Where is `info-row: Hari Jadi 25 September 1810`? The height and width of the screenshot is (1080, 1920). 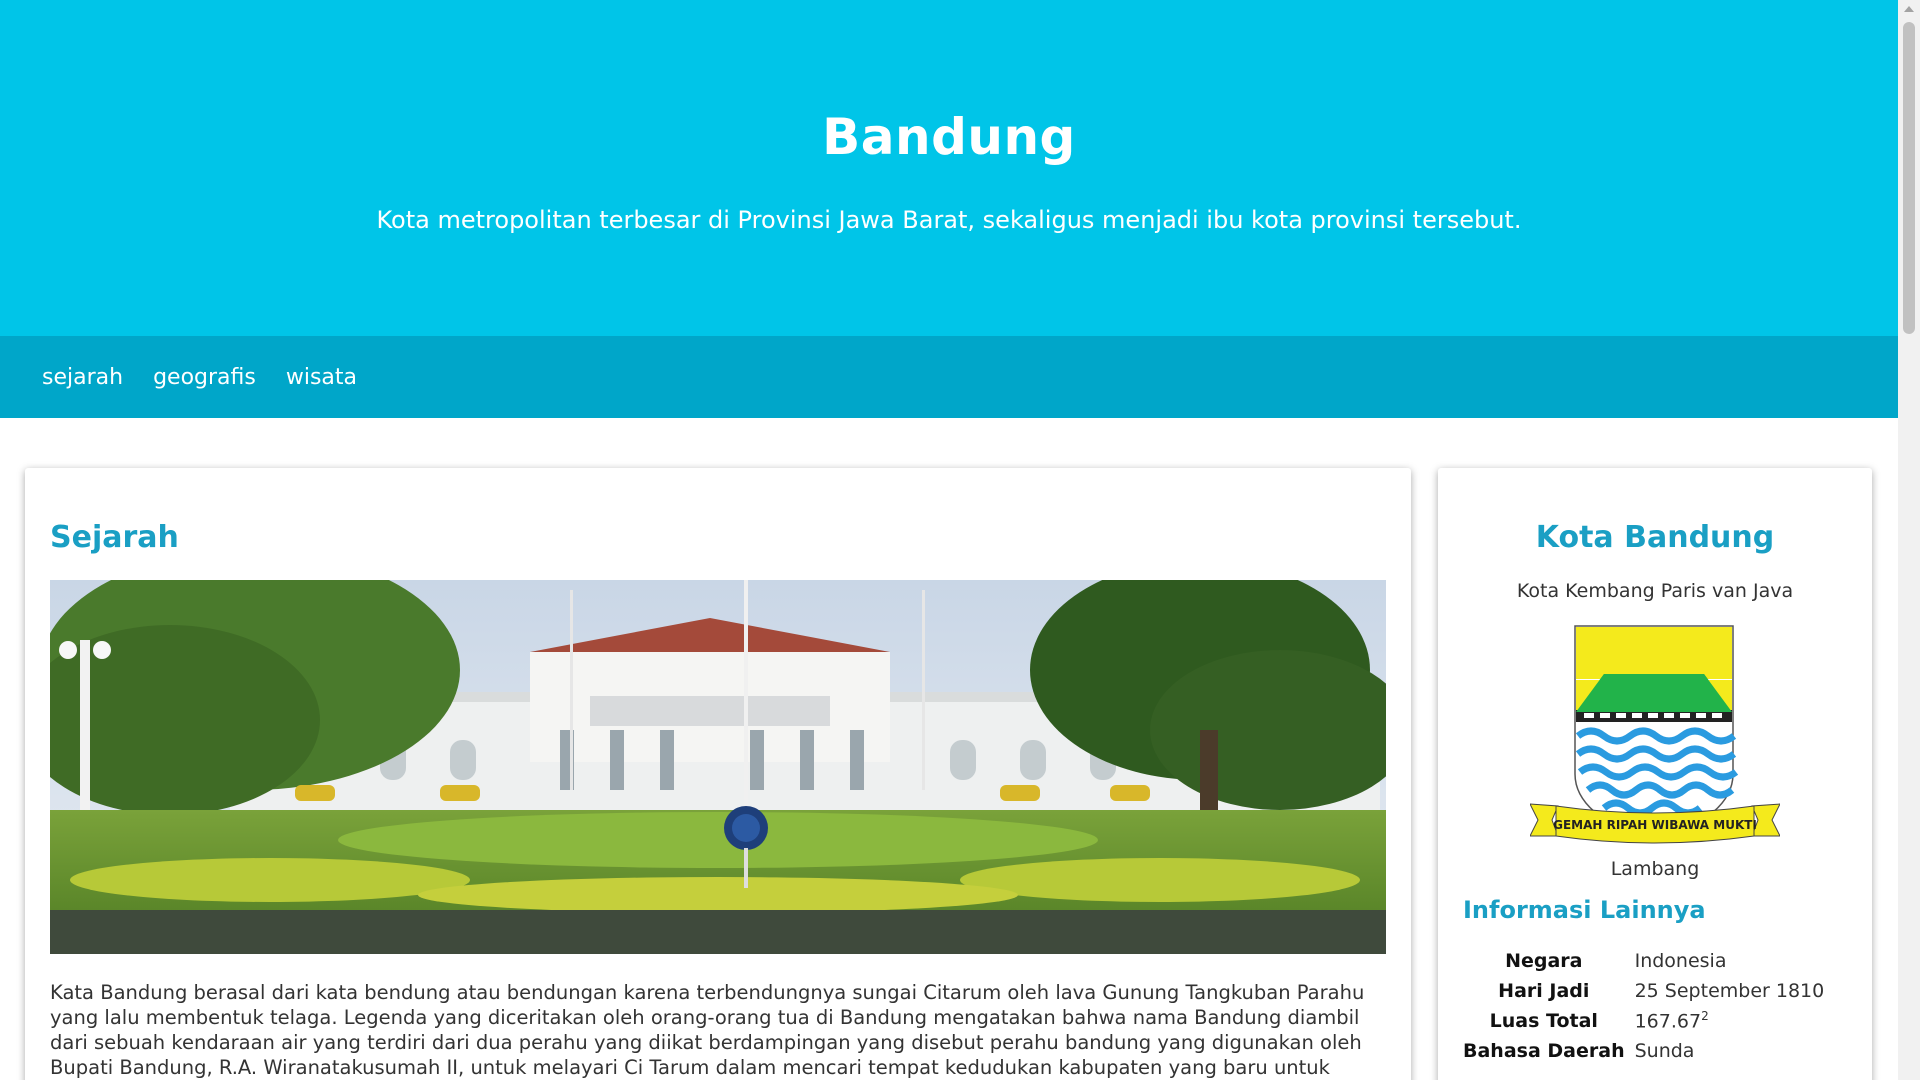 info-row: Hari Jadi 25 September 1810 is located at coordinates (1643, 991).